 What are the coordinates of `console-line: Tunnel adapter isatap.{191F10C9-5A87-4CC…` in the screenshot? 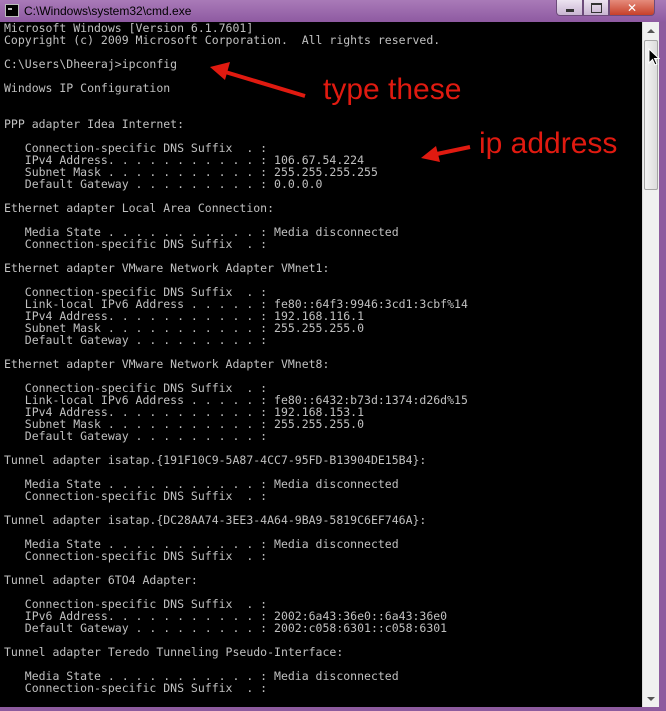 It's located at (215, 460).